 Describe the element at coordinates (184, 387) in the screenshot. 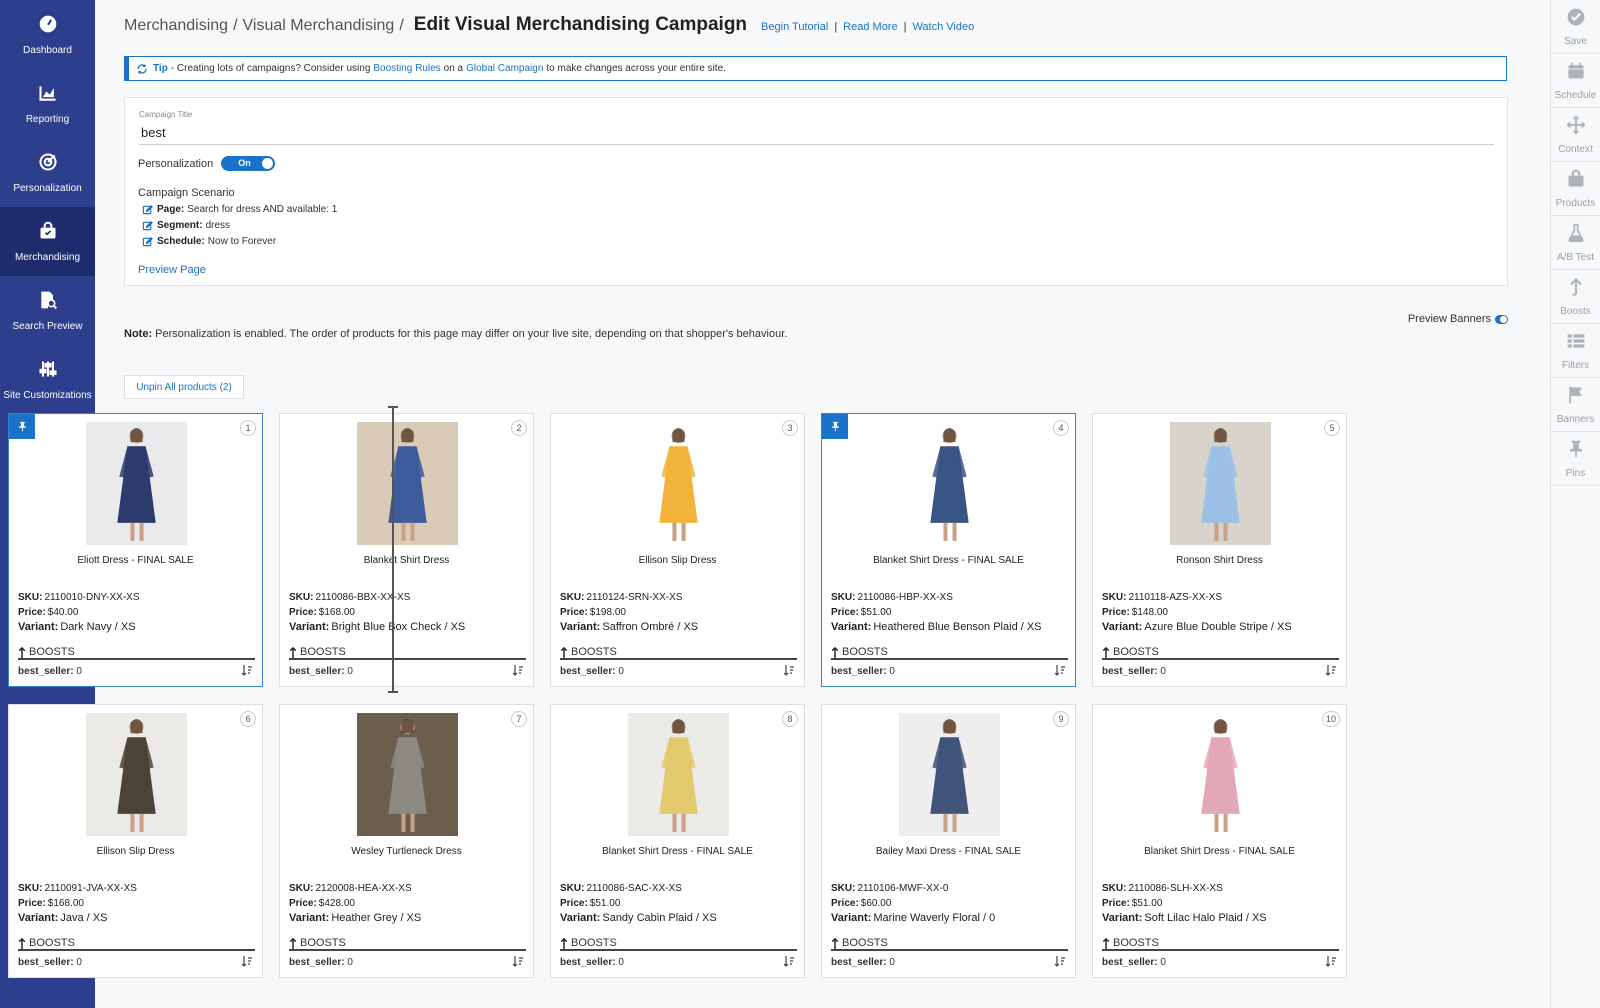

I see `unpin-all-button: Unpin All products (2)` at that location.